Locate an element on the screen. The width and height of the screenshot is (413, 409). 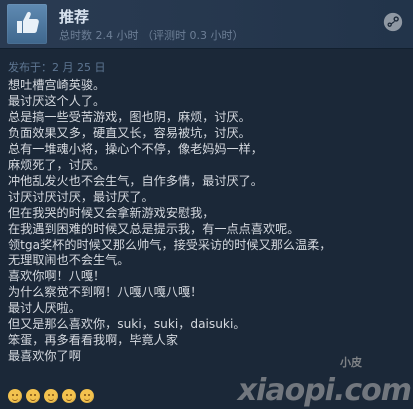
watermark-small-text: 小皮 is located at coordinates (351, 362).